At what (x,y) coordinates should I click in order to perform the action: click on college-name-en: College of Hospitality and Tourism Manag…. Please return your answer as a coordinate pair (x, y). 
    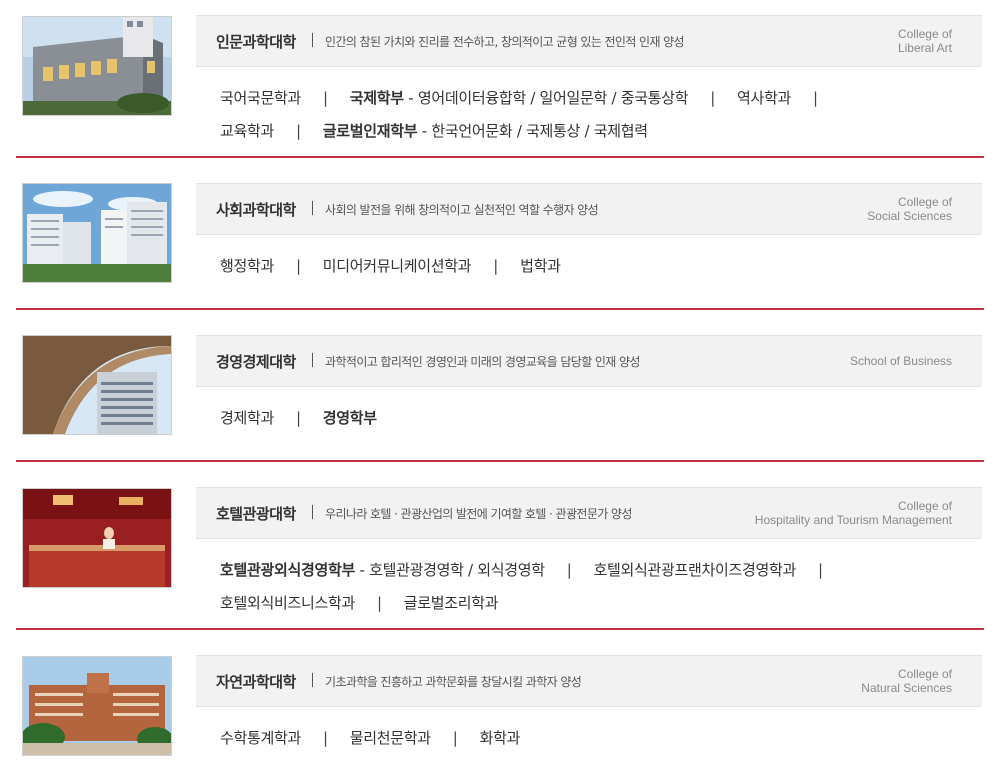
    Looking at the image, I should click on (853, 513).